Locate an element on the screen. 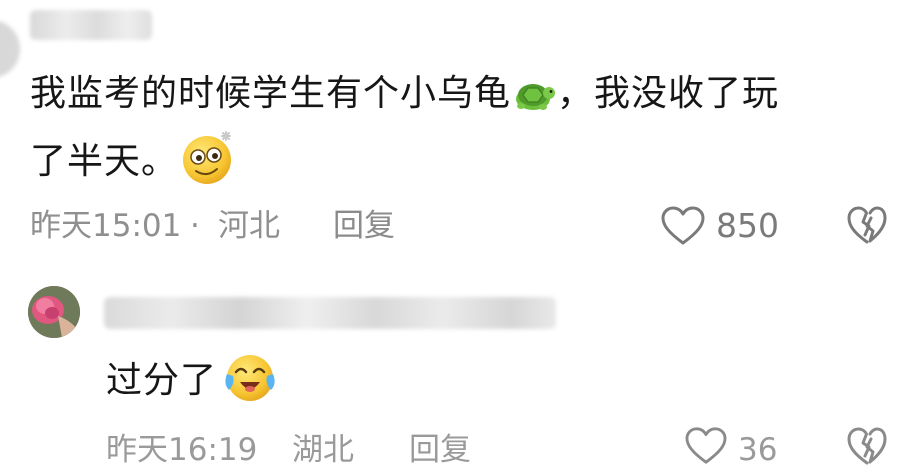 This screenshot has width=923, height=472. comment-text-part: 我监考的时候学生有个小乌龟 is located at coordinates (271, 93).